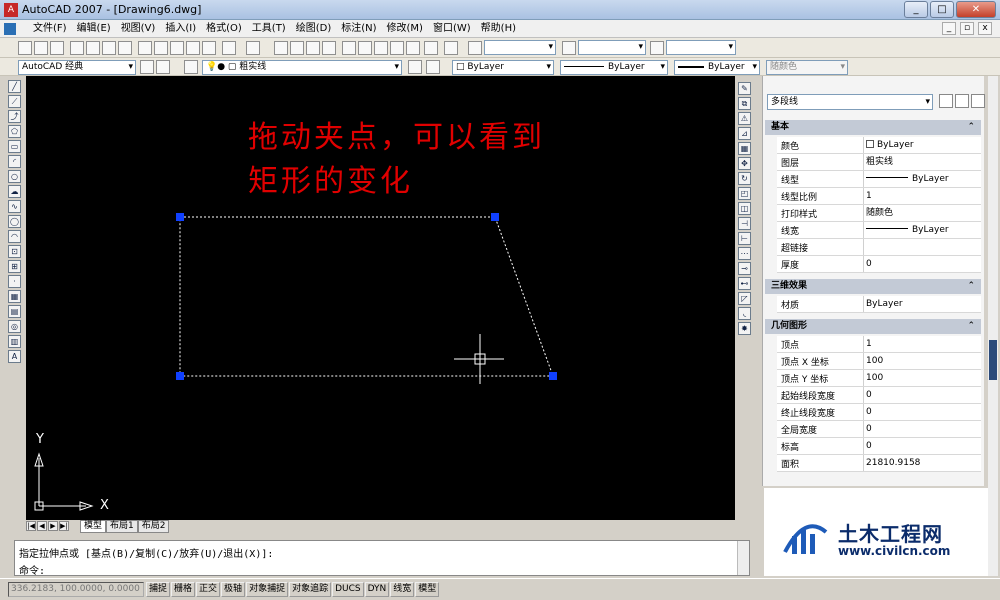  Describe the element at coordinates (431, 48) in the screenshot. I see `quickcalc-icon` at that location.